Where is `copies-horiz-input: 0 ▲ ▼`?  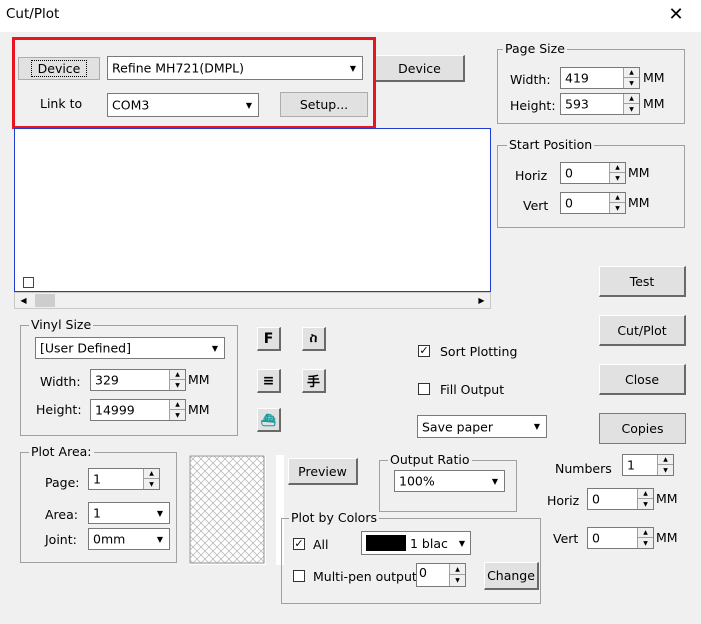
copies-horiz-input: 0 ▲ ▼ is located at coordinates (620, 499).